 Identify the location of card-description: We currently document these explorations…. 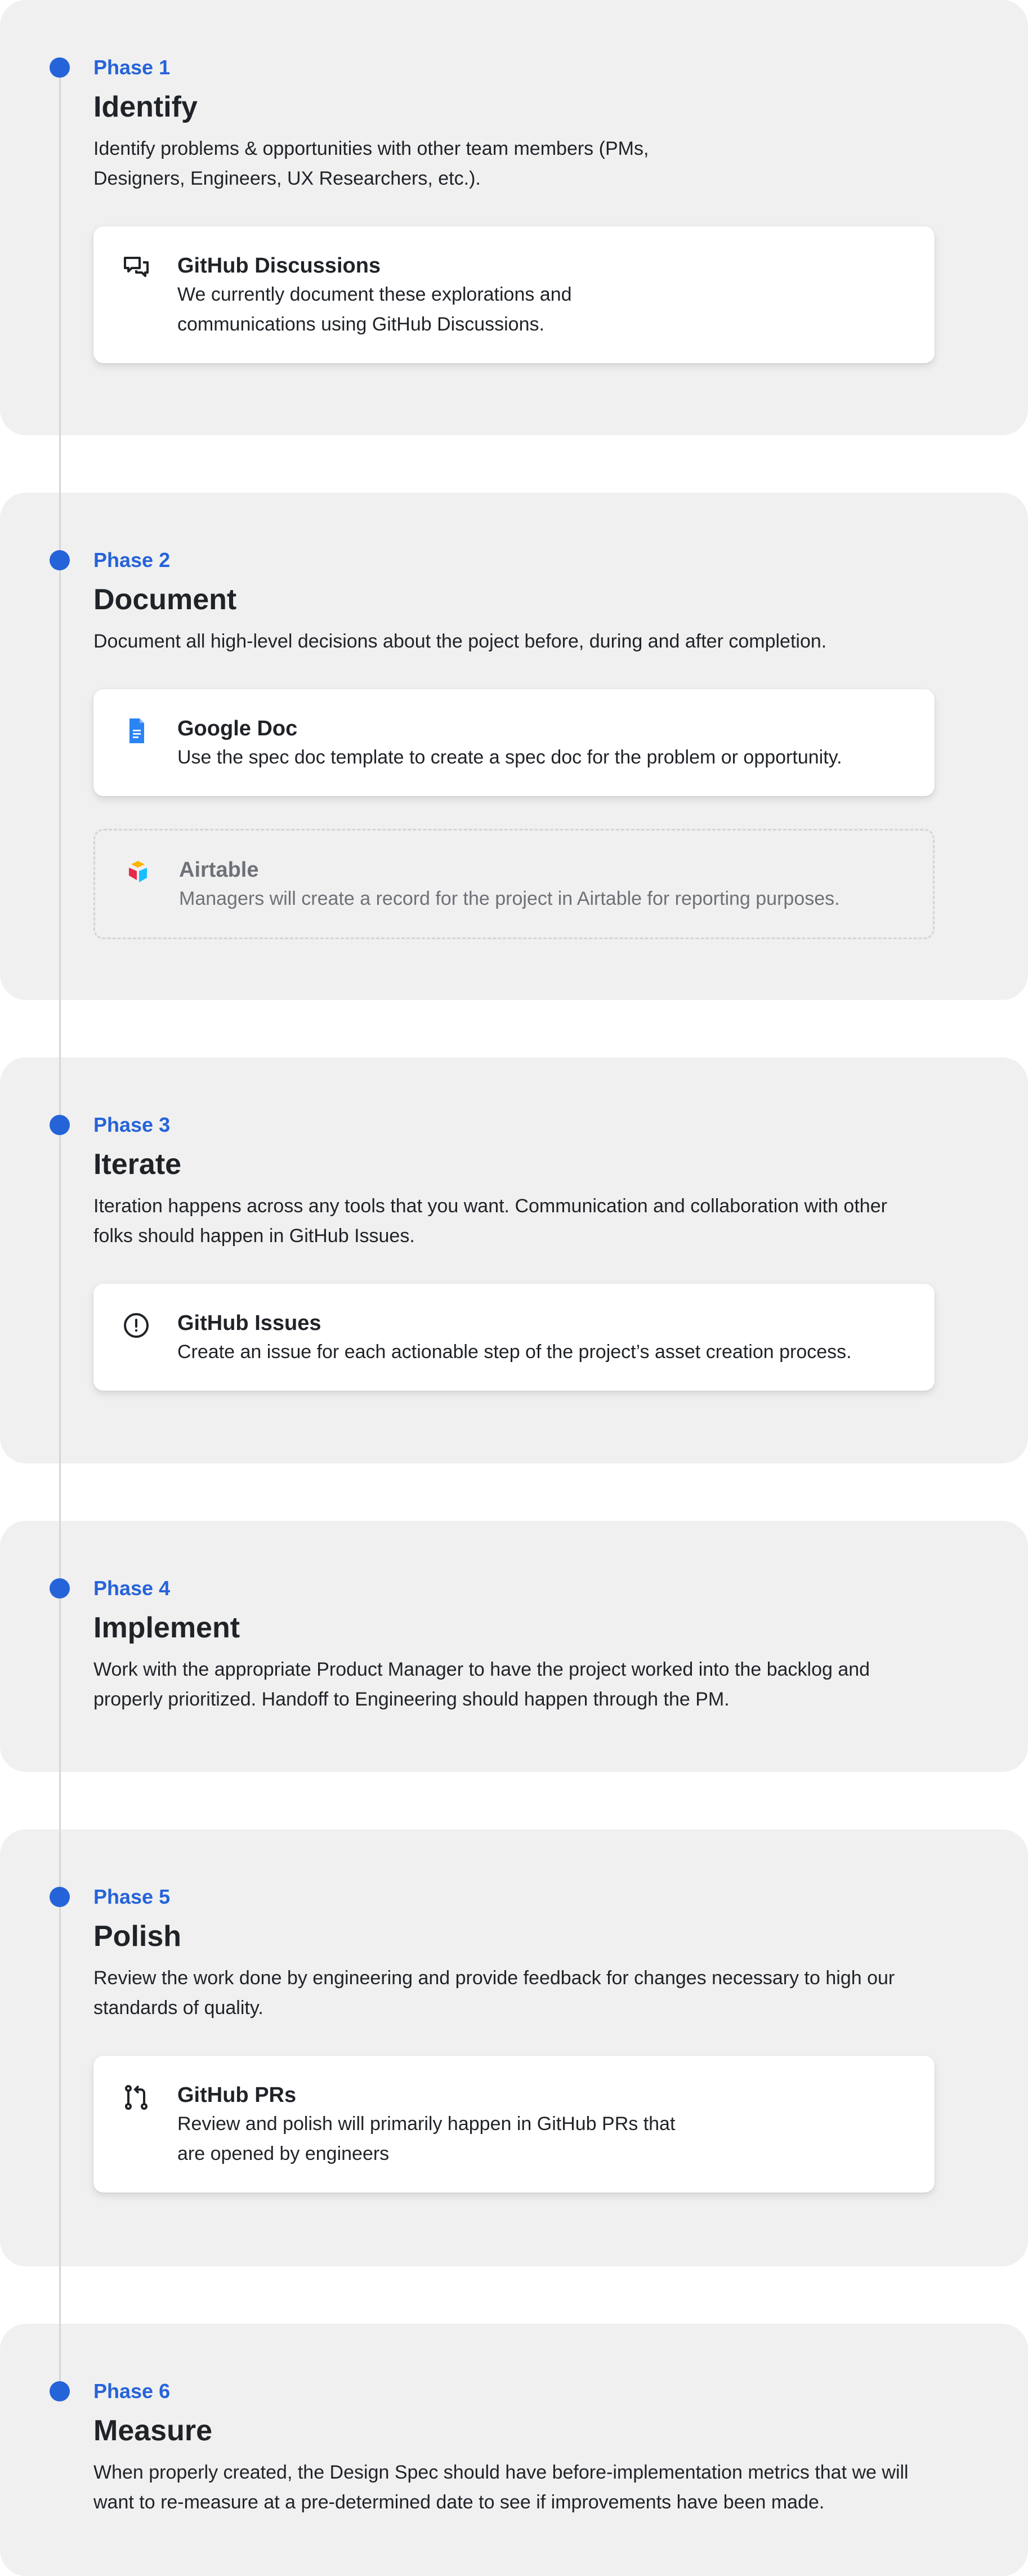
(374, 309).